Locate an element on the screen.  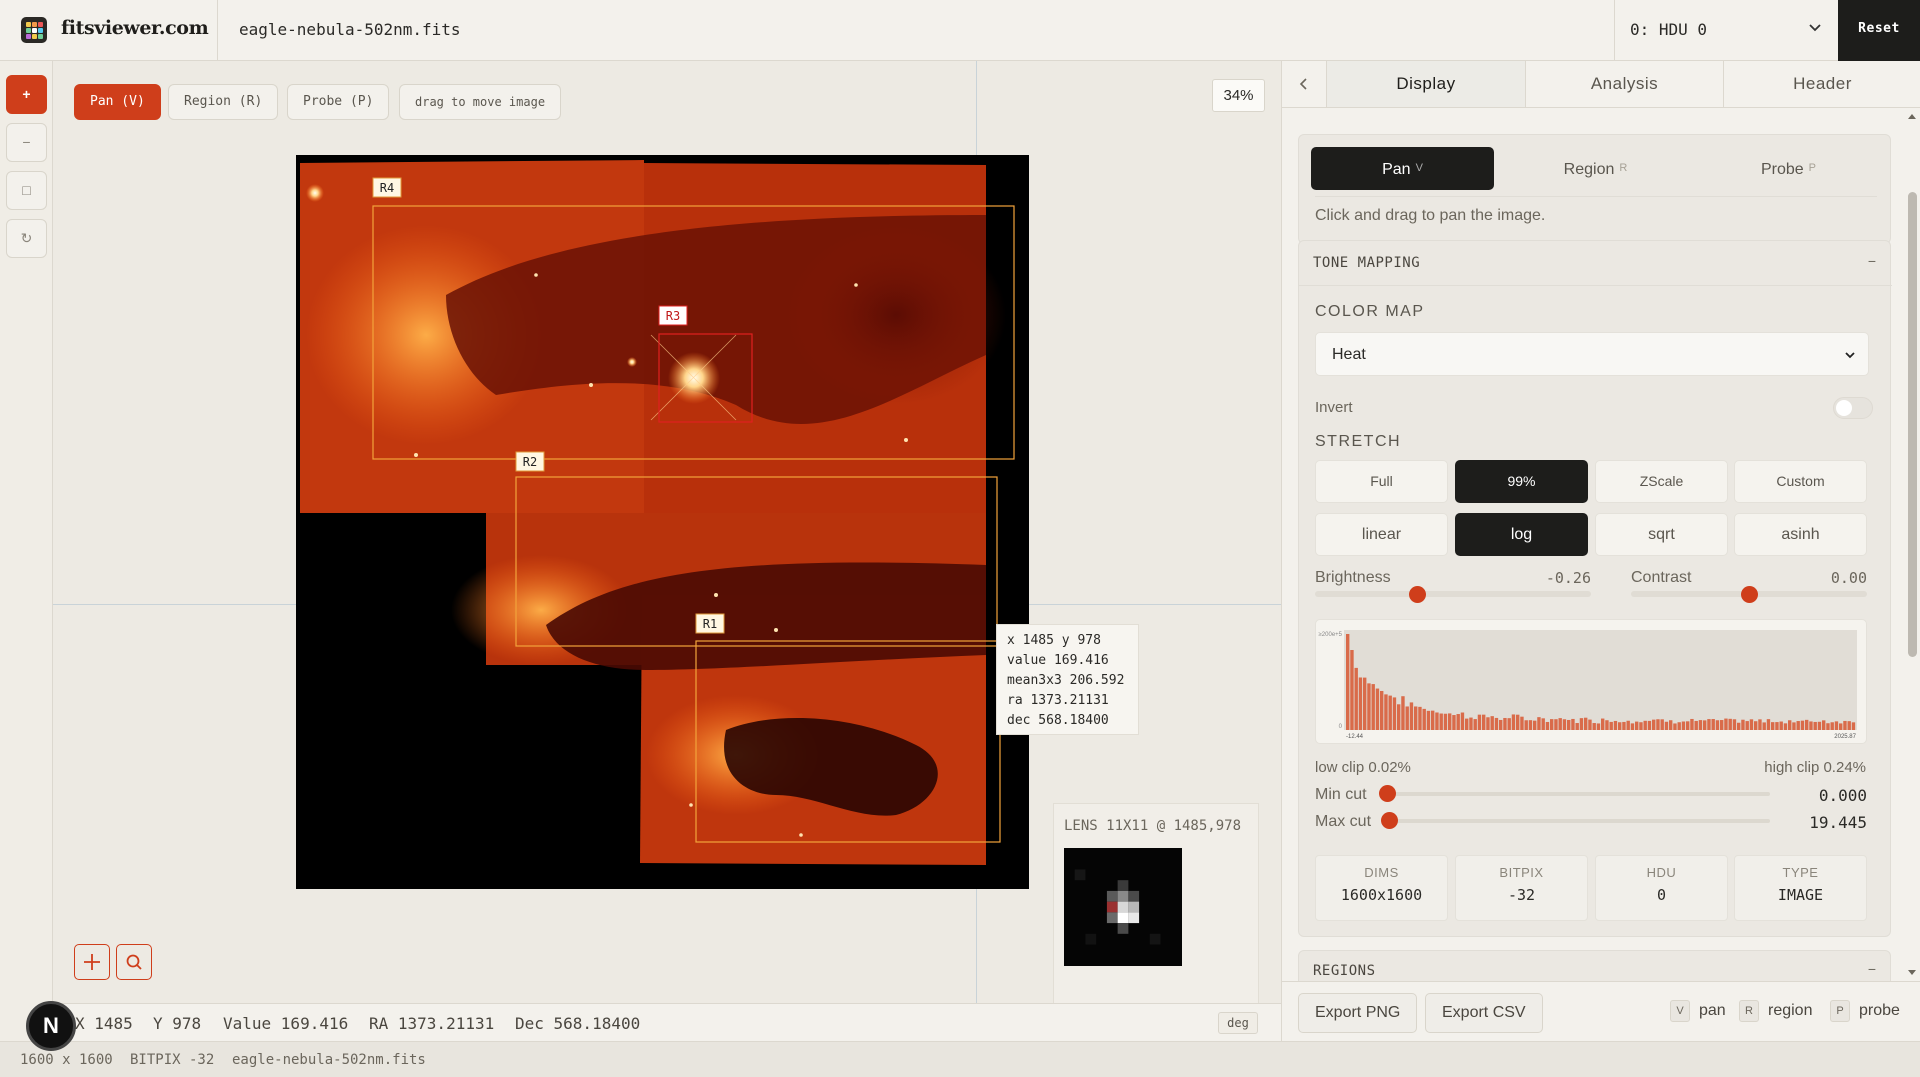
panel-pan-button: Pan V is located at coordinates (1402, 168).